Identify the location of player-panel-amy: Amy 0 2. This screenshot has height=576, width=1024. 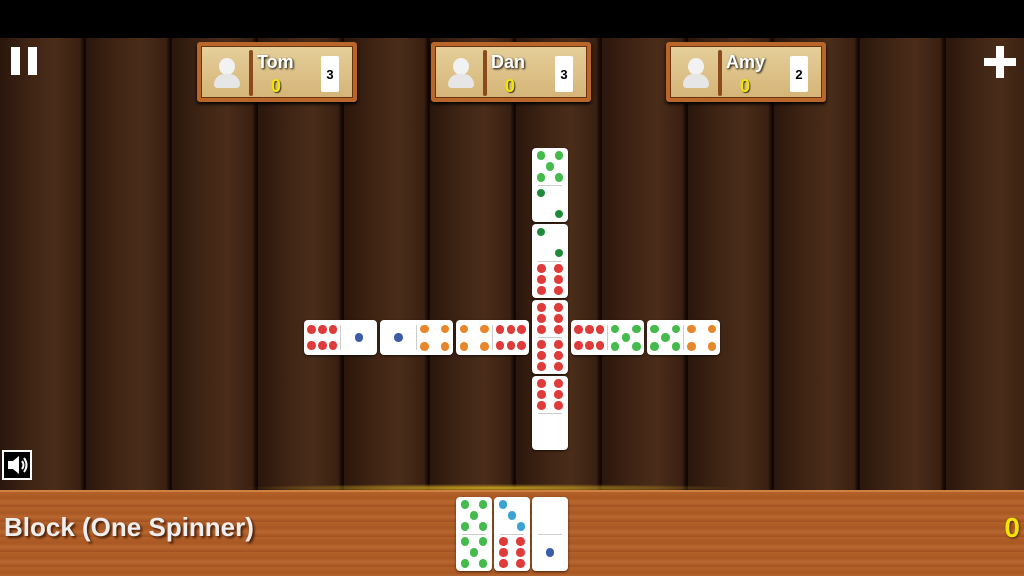
(746, 72).